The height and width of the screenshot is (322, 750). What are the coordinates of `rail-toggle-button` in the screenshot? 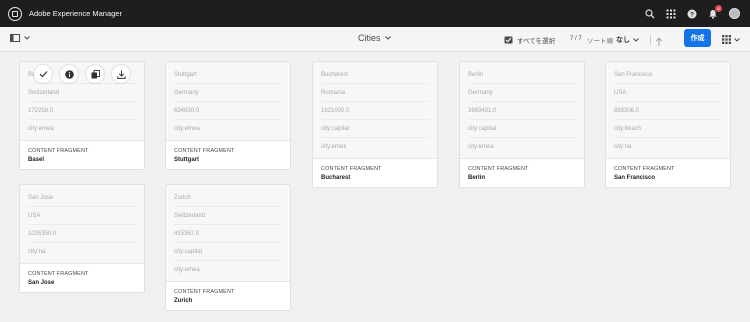 It's located at (20, 38).